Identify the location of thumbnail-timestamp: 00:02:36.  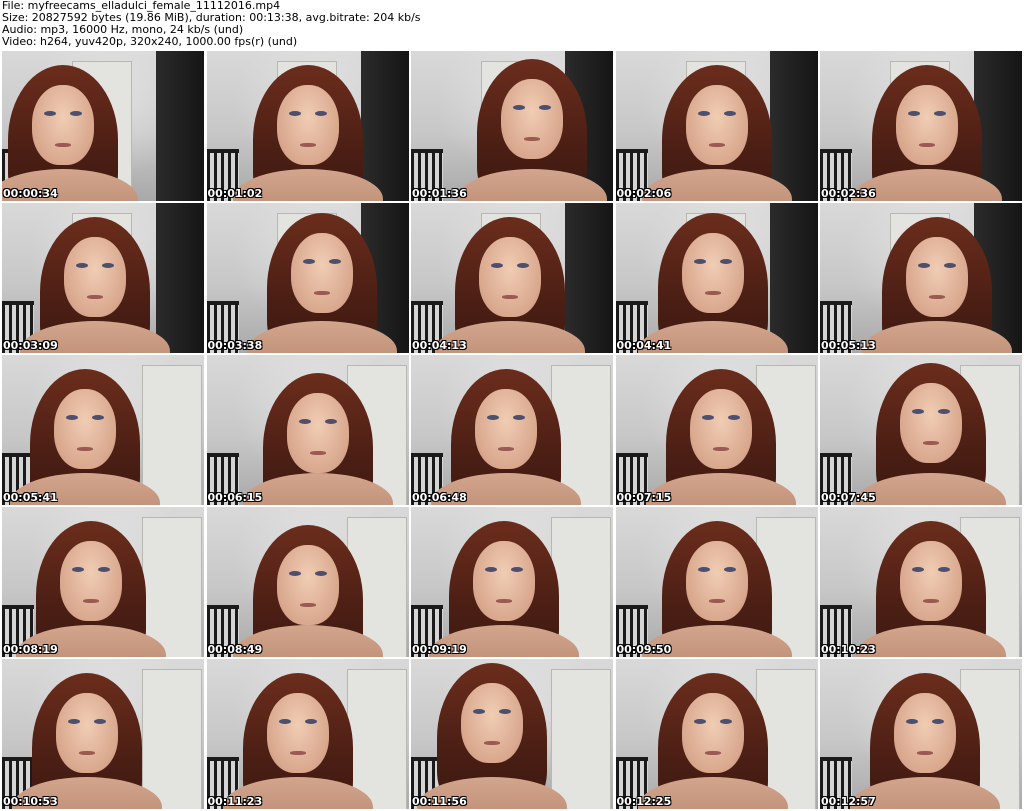
(848, 193).